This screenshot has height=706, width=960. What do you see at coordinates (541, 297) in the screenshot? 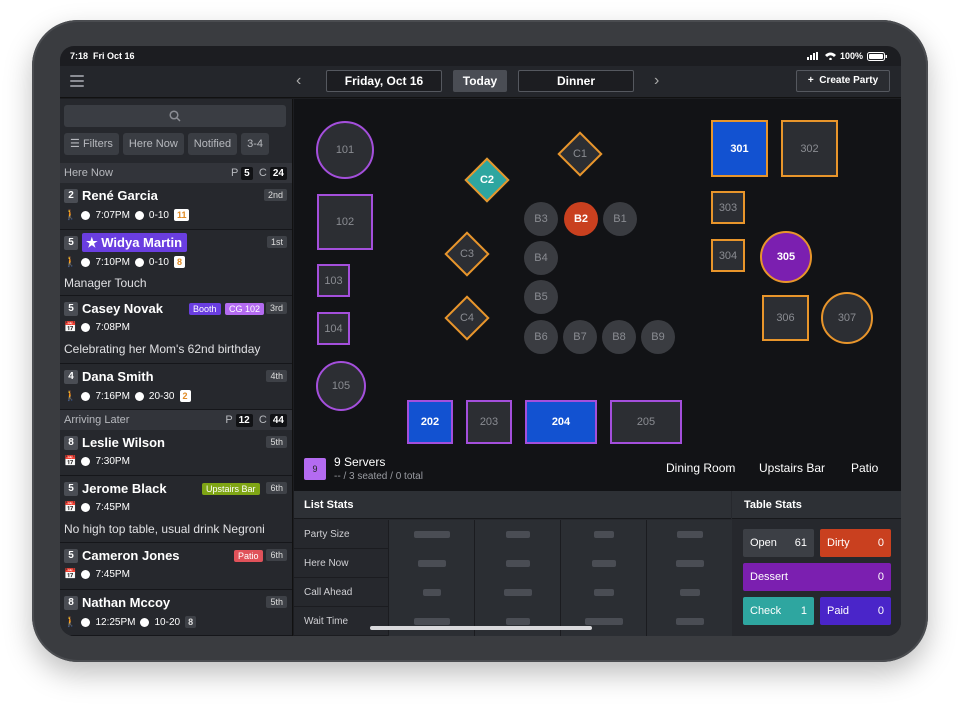
I see `table-b5: B5` at bounding box center [541, 297].